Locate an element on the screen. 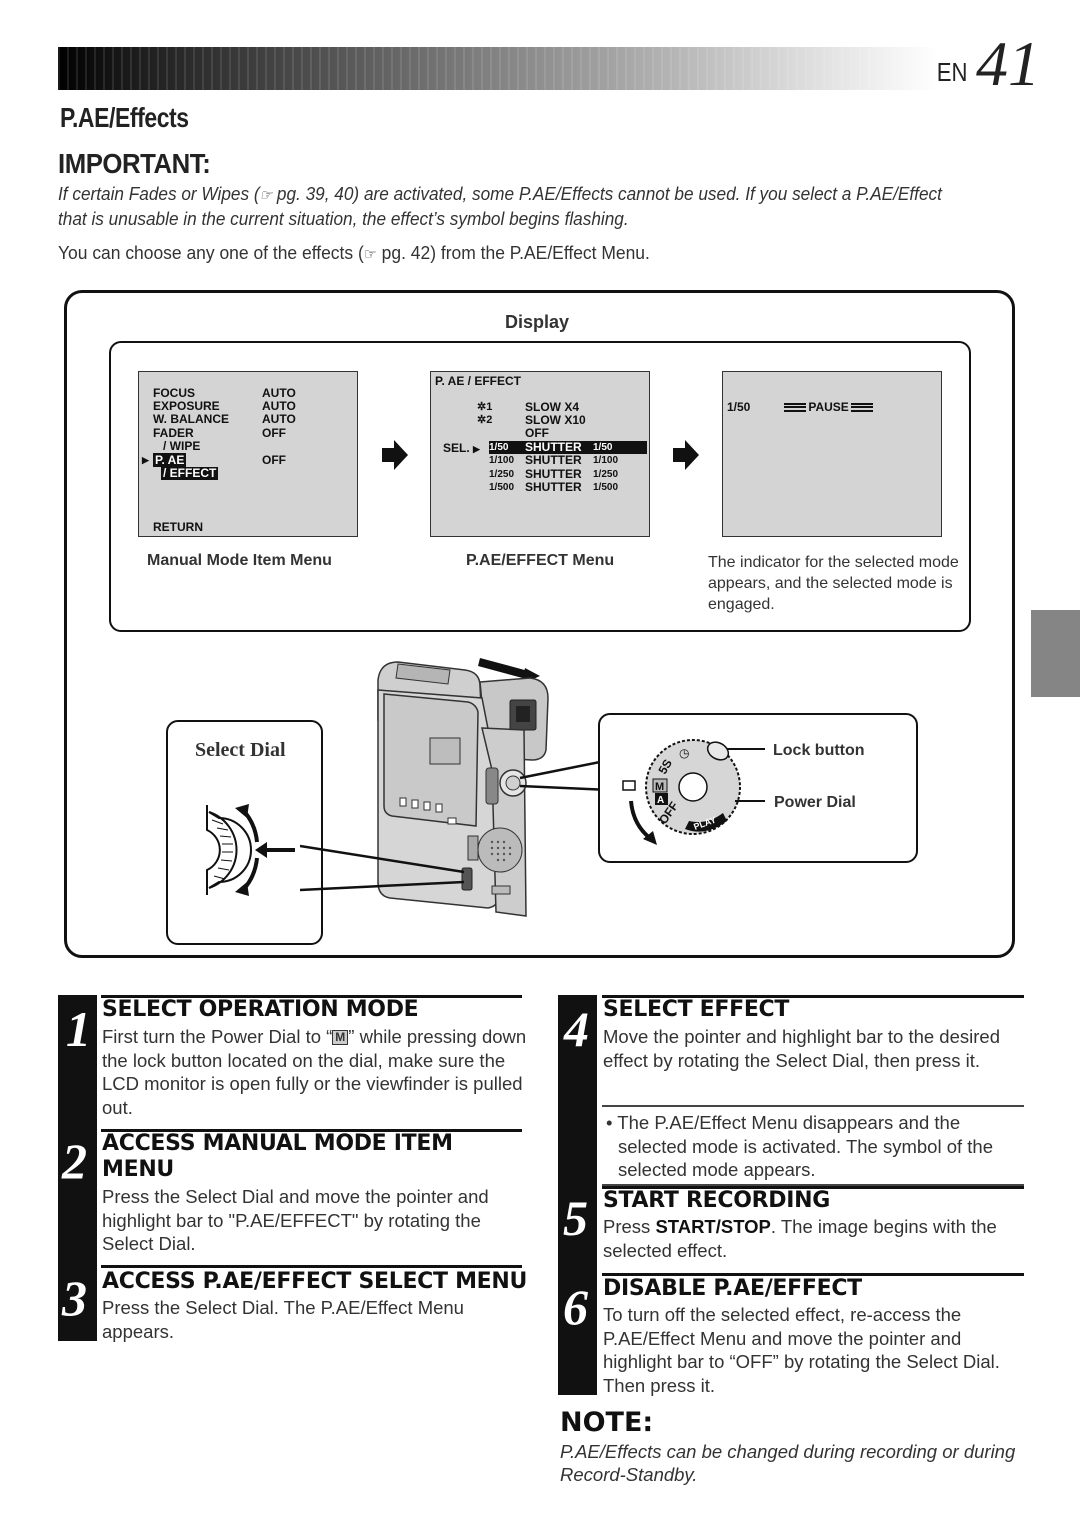  menu-row-label: / WIPE is located at coordinates (182, 446).